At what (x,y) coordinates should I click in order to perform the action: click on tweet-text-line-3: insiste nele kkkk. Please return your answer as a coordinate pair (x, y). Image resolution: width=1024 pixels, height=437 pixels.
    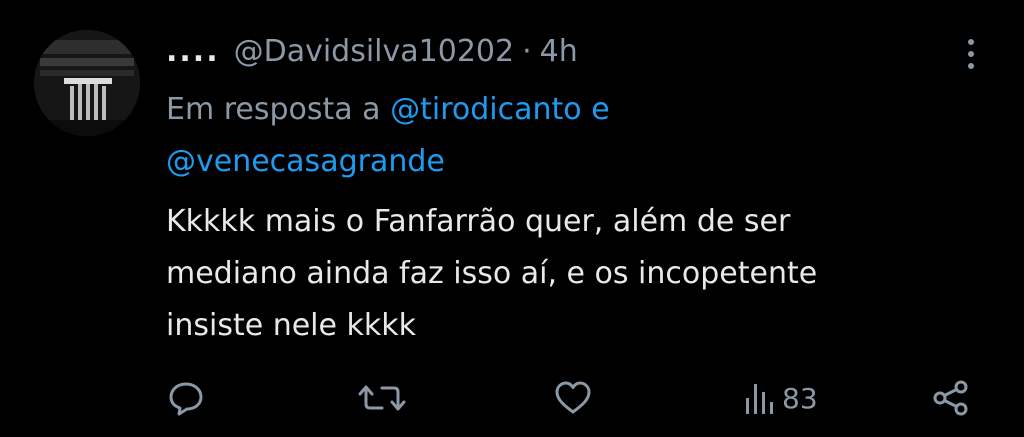
    Looking at the image, I should click on (291, 325).